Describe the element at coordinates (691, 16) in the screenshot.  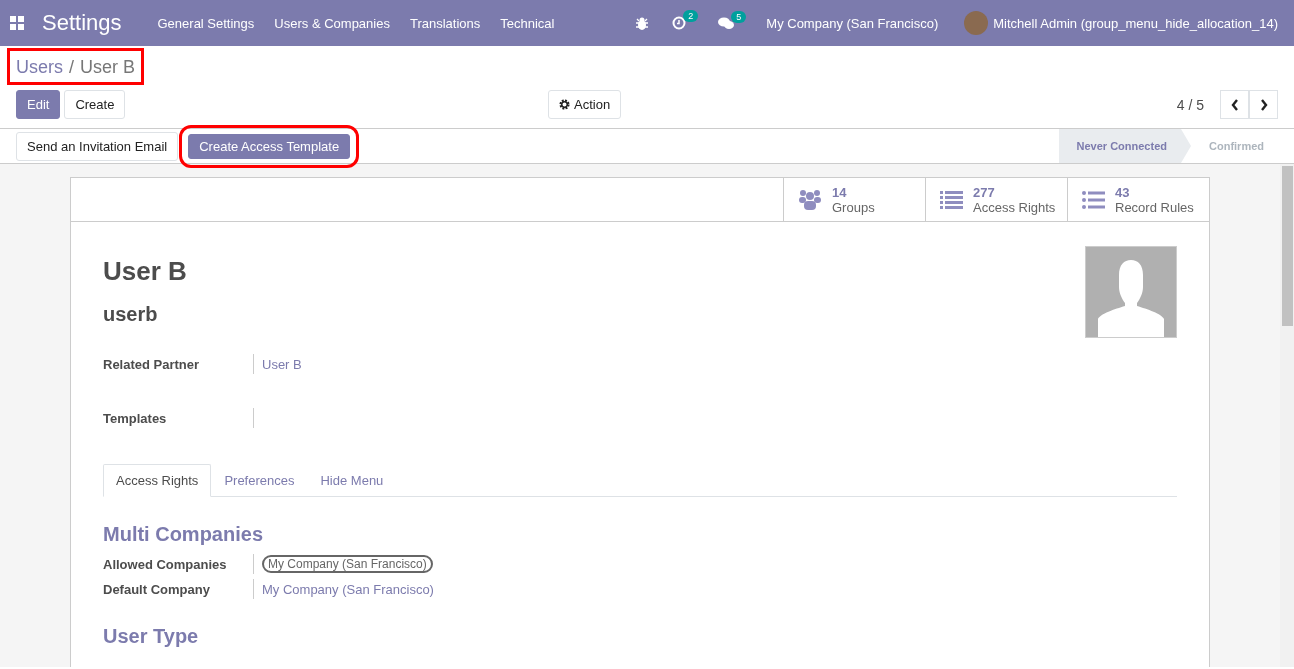
I see `activity-count-badge: 2` at that location.